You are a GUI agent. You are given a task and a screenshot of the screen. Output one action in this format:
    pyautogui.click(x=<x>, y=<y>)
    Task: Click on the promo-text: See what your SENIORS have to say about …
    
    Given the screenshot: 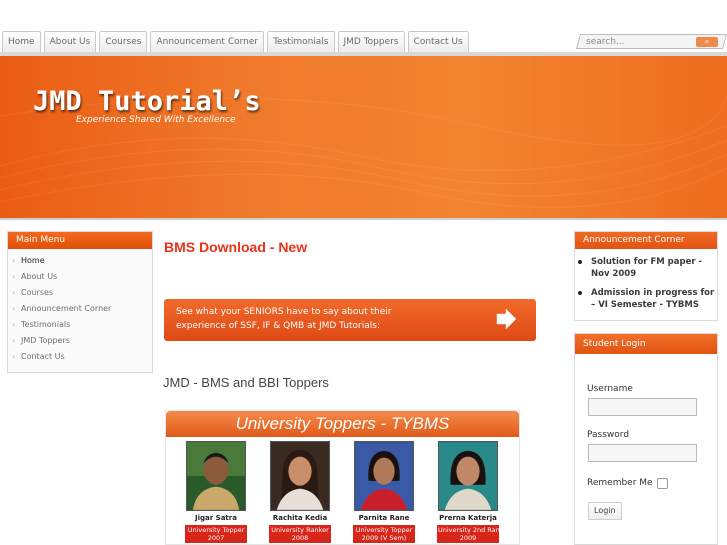 What is the action you would take?
    pyautogui.click(x=326, y=319)
    